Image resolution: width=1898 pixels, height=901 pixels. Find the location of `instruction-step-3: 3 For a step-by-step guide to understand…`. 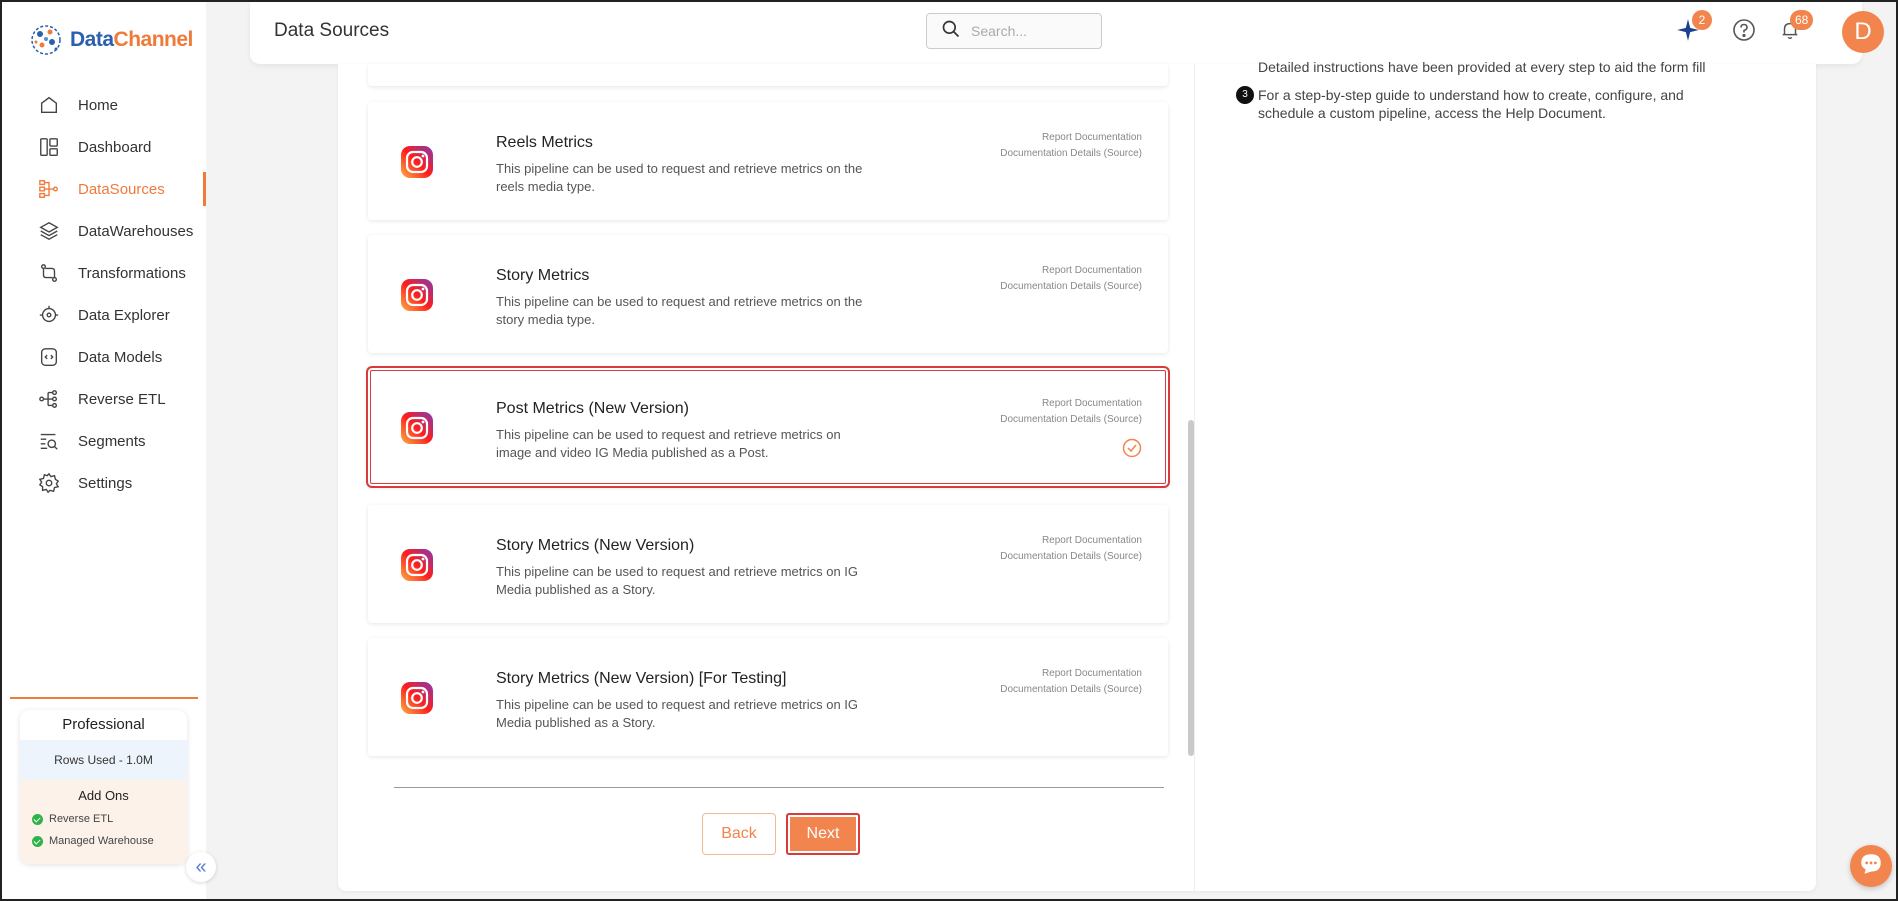

instruction-step-3: 3 For a step-by-step guide to understand… is located at coordinates (1477, 104).